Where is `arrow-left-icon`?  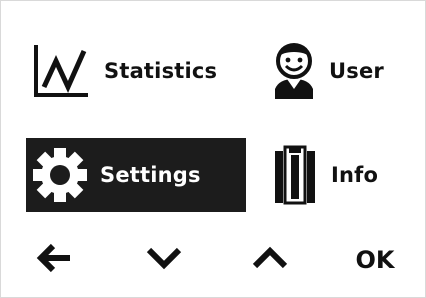
arrow-left-icon is located at coordinates (54, 260).